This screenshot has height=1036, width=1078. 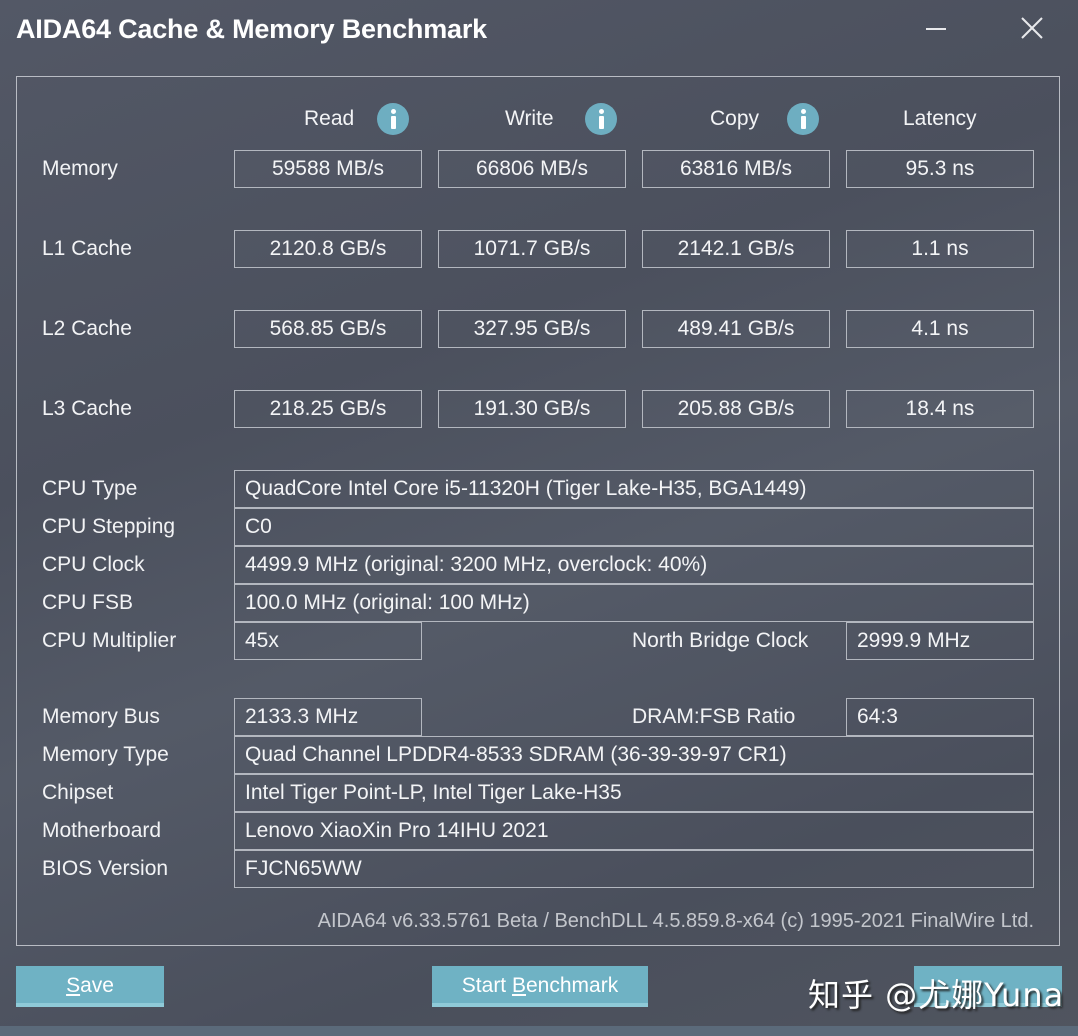 What do you see at coordinates (328, 717) in the screenshot?
I see `memory-bus-value: 2133.3 MHz` at bounding box center [328, 717].